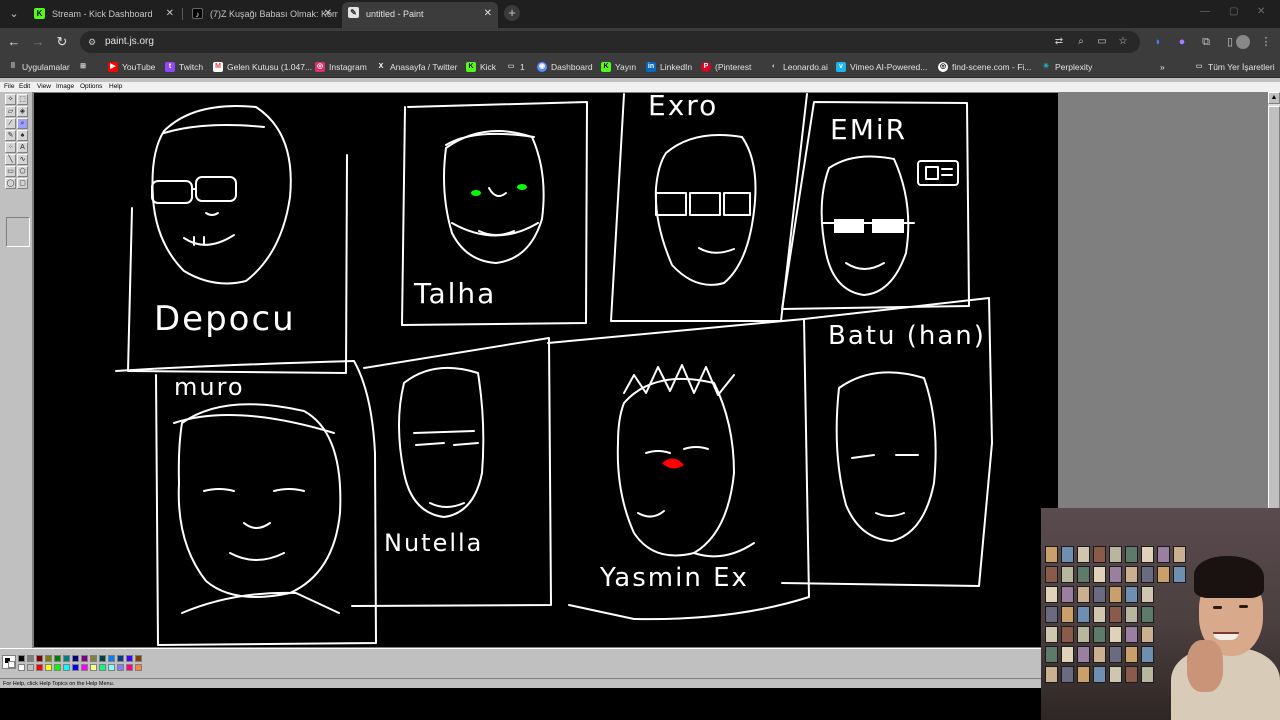  What do you see at coordinates (1261, 11) in the screenshot?
I see `close-window-icon: ✕` at bounding box center [1261, 11].